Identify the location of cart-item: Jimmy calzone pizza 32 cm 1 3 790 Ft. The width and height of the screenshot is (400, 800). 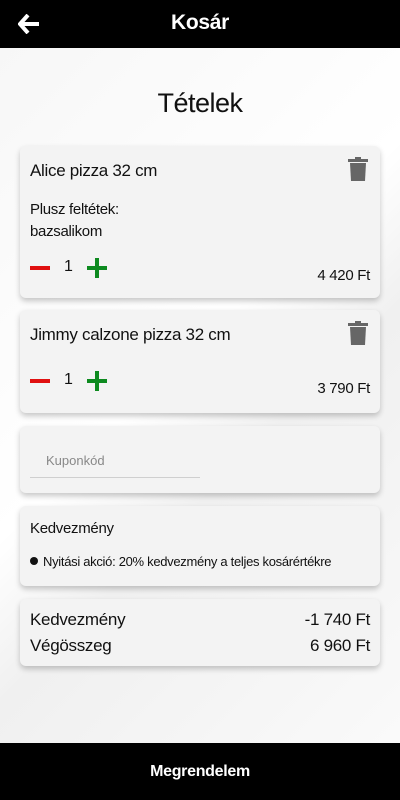
(200, 361).